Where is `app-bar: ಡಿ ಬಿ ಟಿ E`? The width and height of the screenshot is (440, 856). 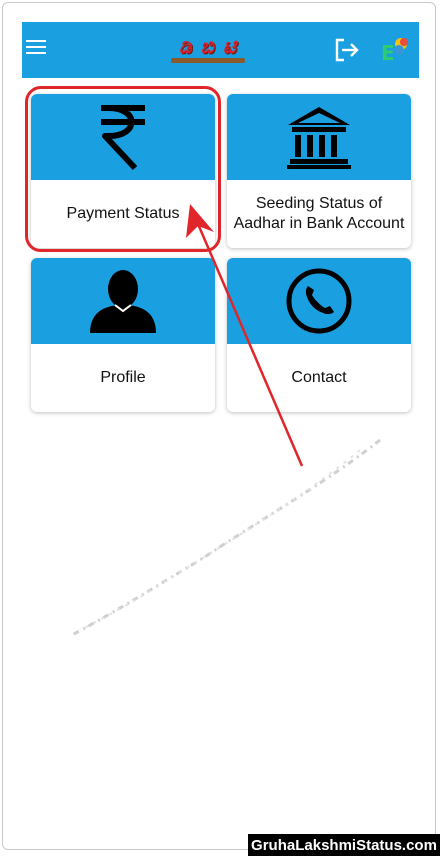
app-bar: ಡಿ ಬಿ ಟಿ E is located at coordinates (220, 50).